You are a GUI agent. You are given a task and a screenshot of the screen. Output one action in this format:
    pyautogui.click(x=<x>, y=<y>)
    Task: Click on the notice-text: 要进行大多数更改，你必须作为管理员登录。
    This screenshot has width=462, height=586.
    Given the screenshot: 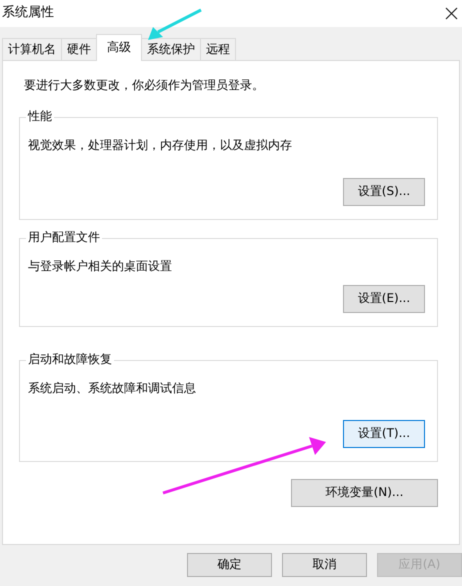 What is the action you would take?
    pyautogui.click(x=144, y=86)
    